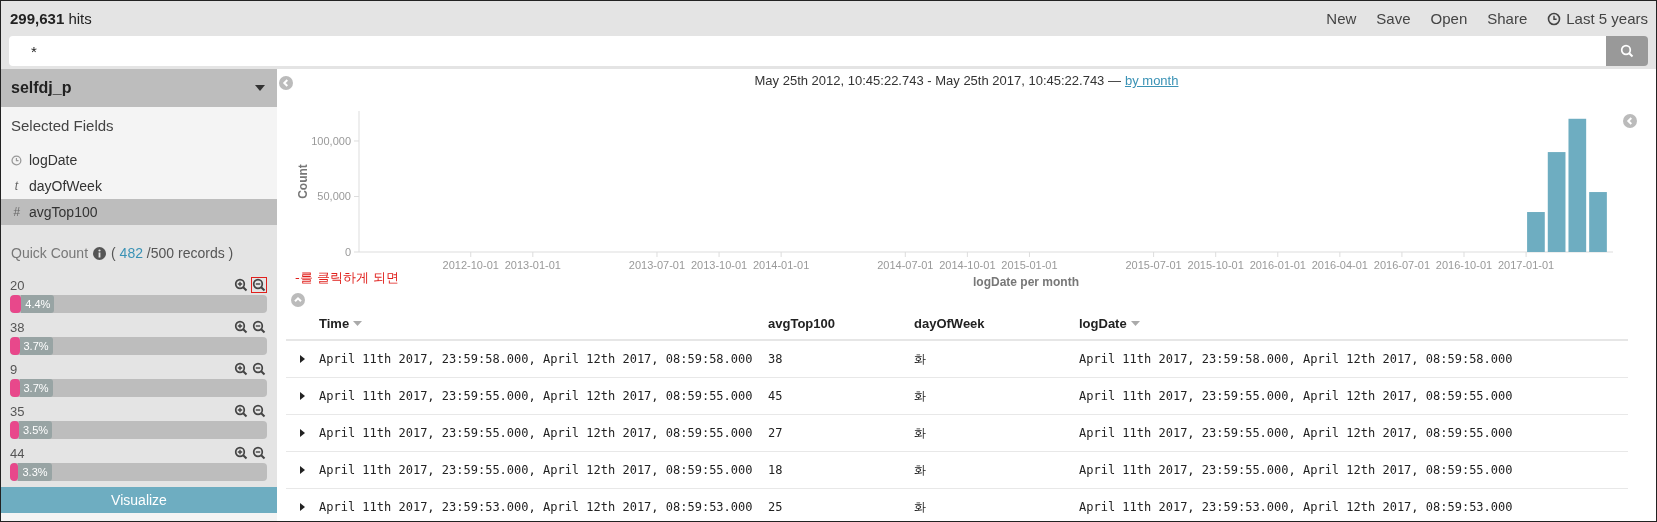 The height and width of the screenshot is (522, 1657). Describe the element at coordinates (1339, 265) in the screenshot. I see `tick-label: 2016-04-01` at that location.